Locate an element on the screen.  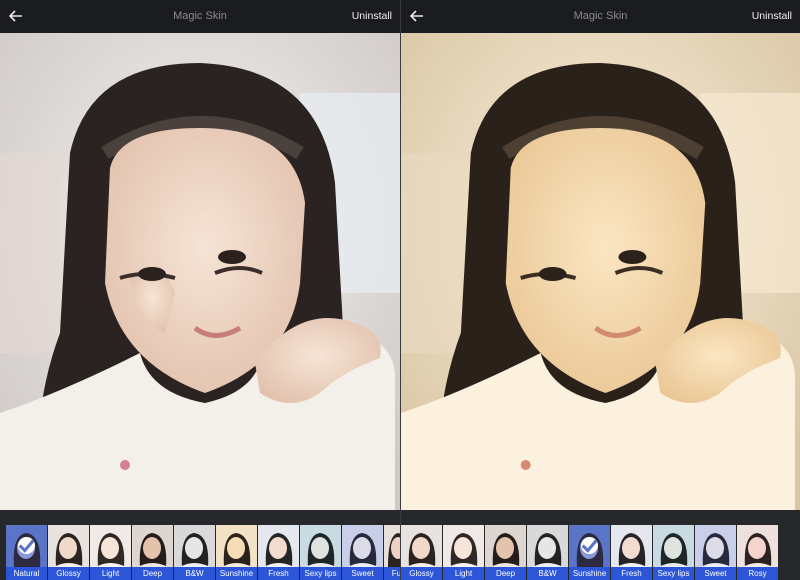
filter-natural: Natural is located at coordinates (26, 552).